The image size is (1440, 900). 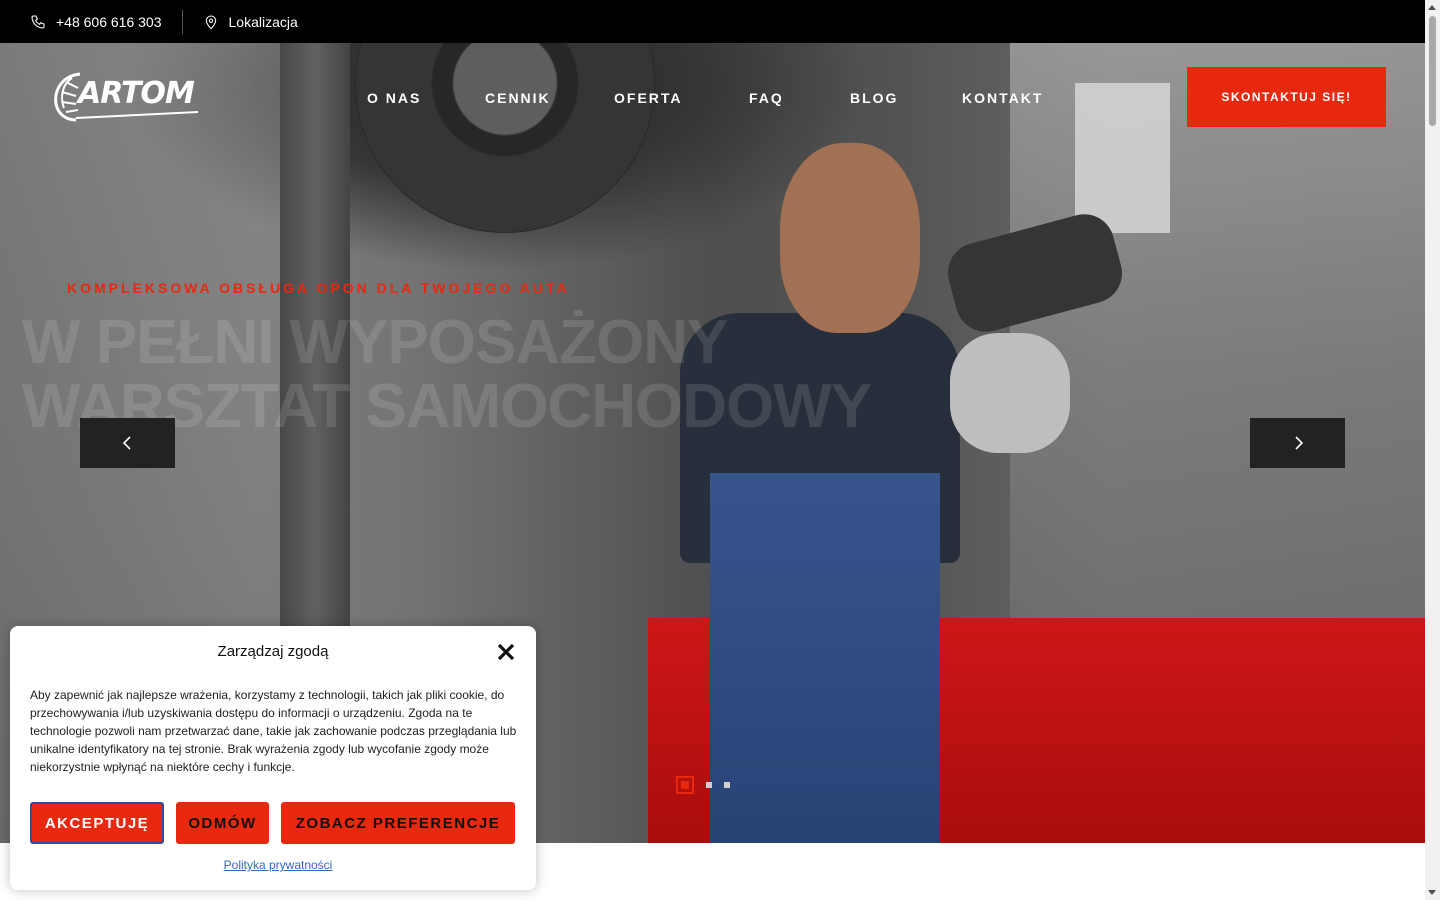 I want to click on scroll-up-icon, so click(x=1432, y=7).